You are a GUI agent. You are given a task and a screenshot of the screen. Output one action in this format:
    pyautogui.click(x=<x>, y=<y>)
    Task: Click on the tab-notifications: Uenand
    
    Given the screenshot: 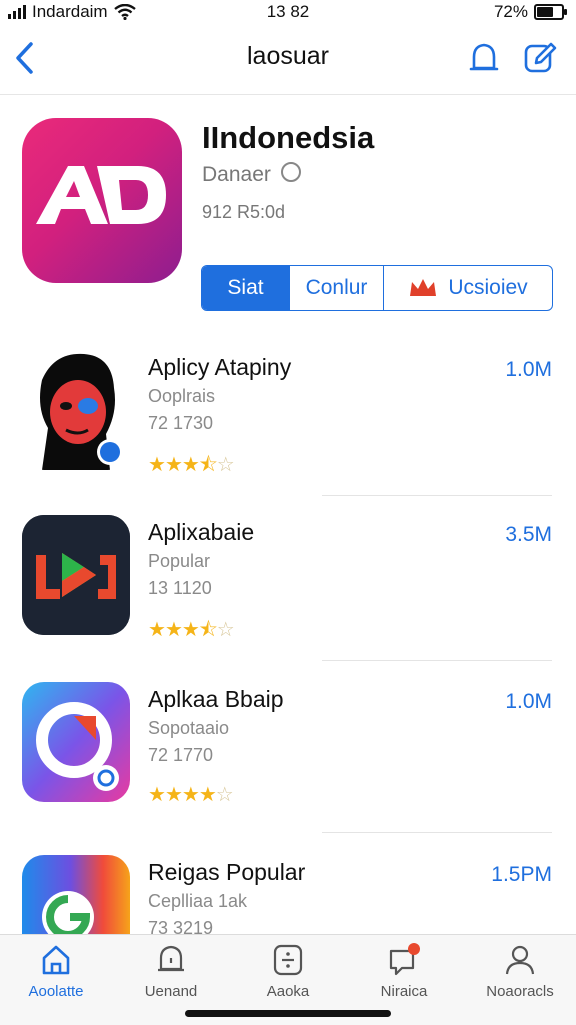 What is the action you would take?
    pyautogui.click(x=171, y=971)
    